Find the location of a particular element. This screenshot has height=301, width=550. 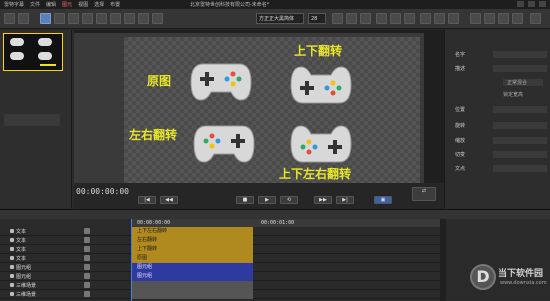

maximize-button is located at coordinates (531, 4).